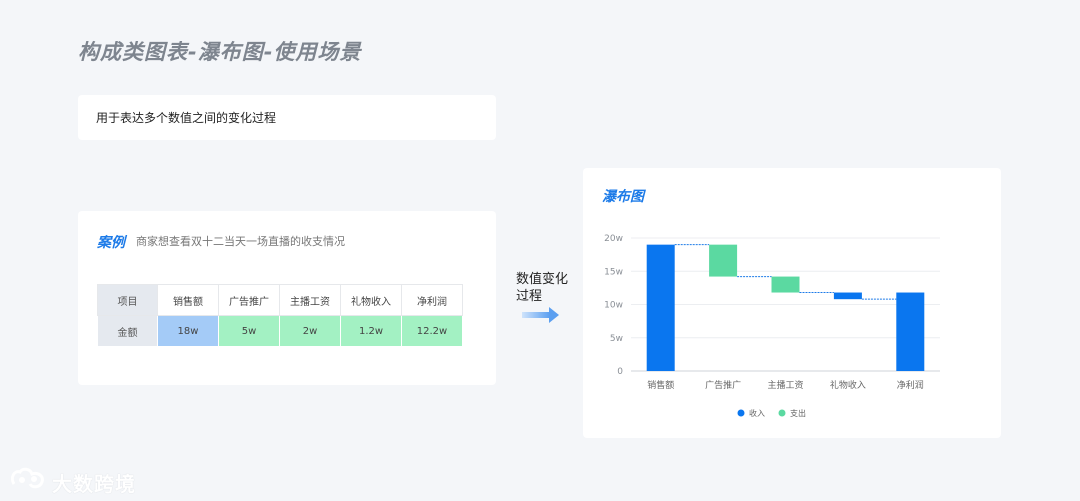  Describe the element at coordinates (188, 300) in the screenshot. I see `table-column-header: 销售额` at that location.